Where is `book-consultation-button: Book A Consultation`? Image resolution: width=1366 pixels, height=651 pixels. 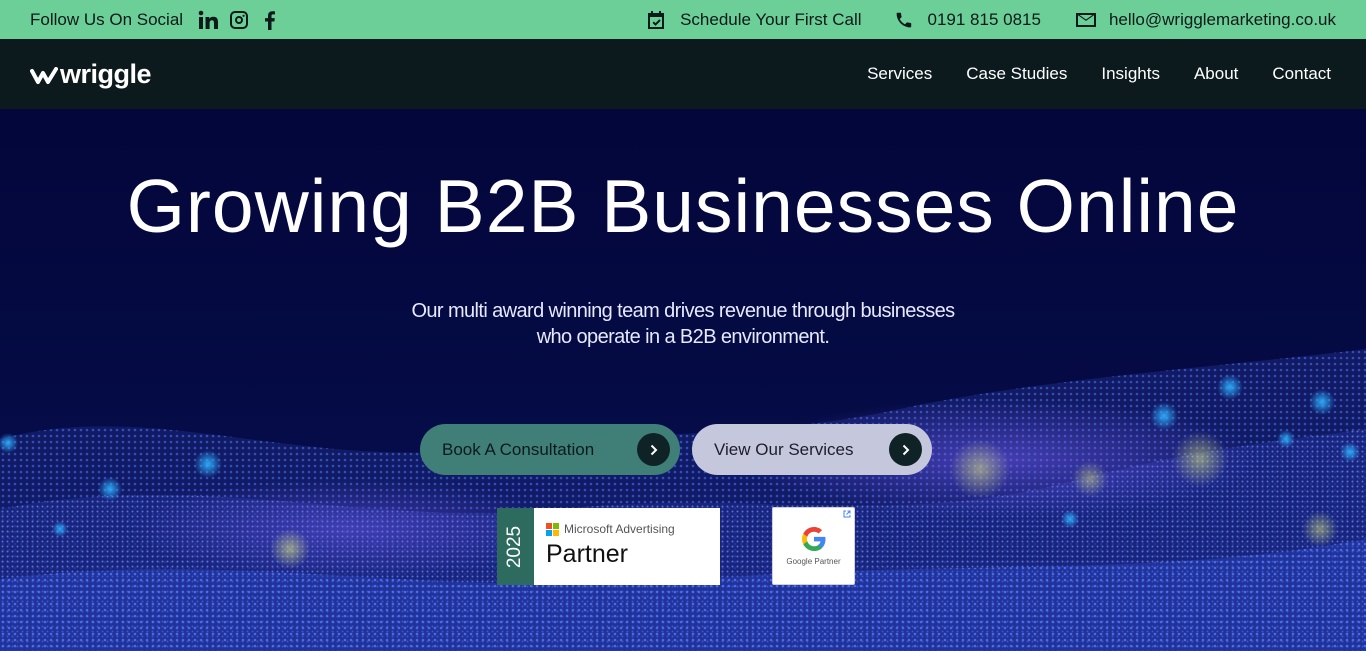
book-consultation-button: Book A Consultation is located at coordinates (550, 449).